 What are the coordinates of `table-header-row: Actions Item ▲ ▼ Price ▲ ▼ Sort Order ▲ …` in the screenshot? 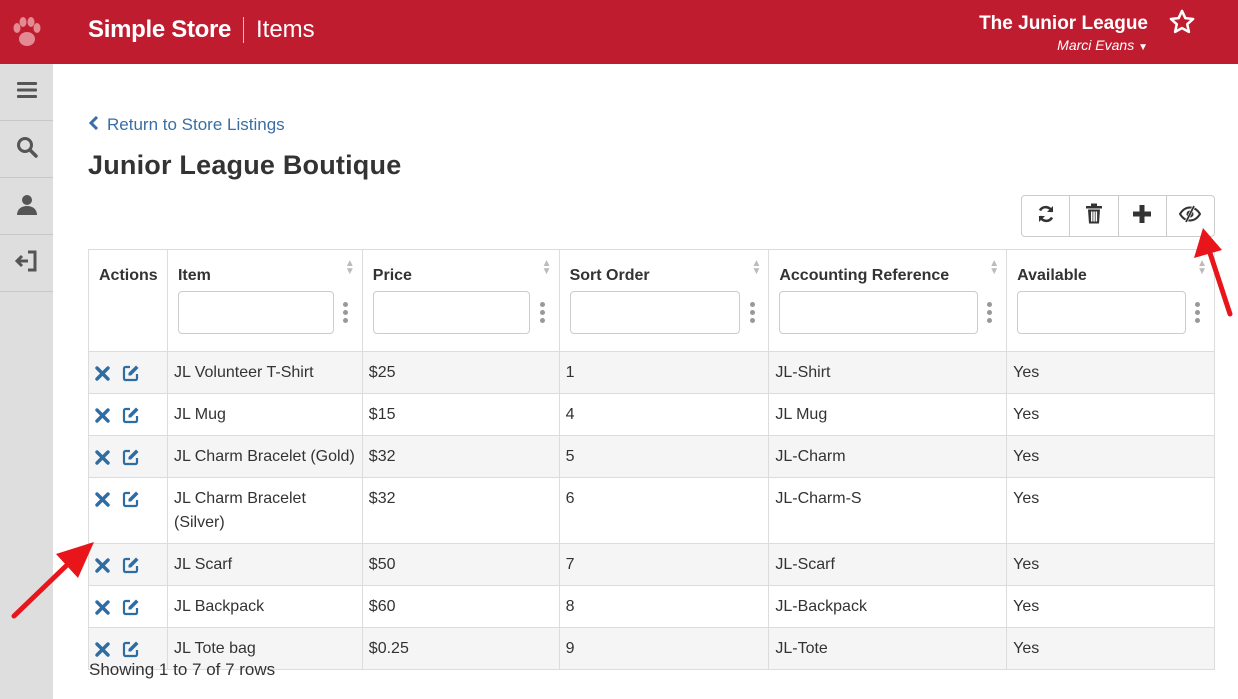 It's located at (651, 300).